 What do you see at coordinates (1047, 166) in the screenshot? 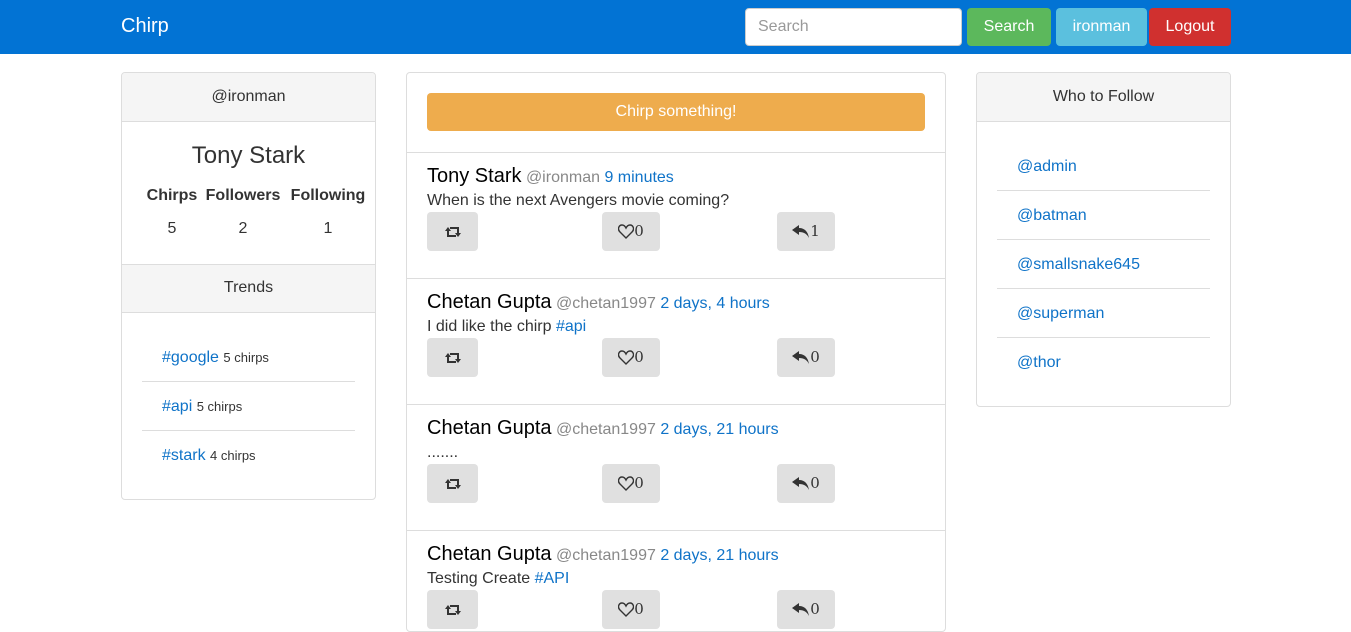
I see `follow-user-link: @admin` at bounding box center [1047, 166].